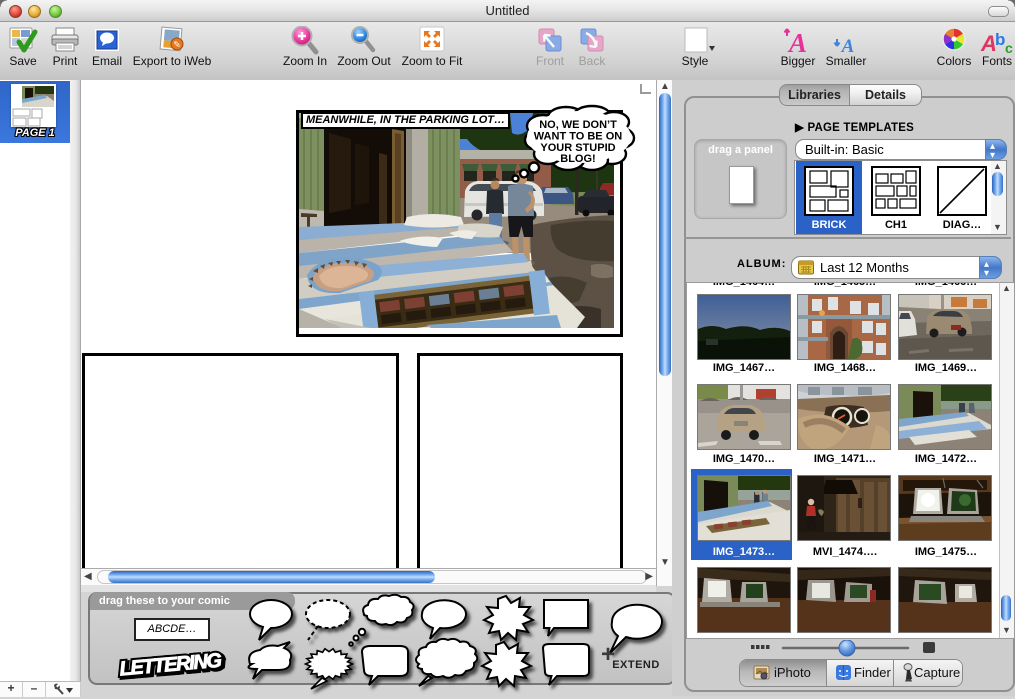  I want to click on svg-text: WANT TO BE ON, so click(578, 137).